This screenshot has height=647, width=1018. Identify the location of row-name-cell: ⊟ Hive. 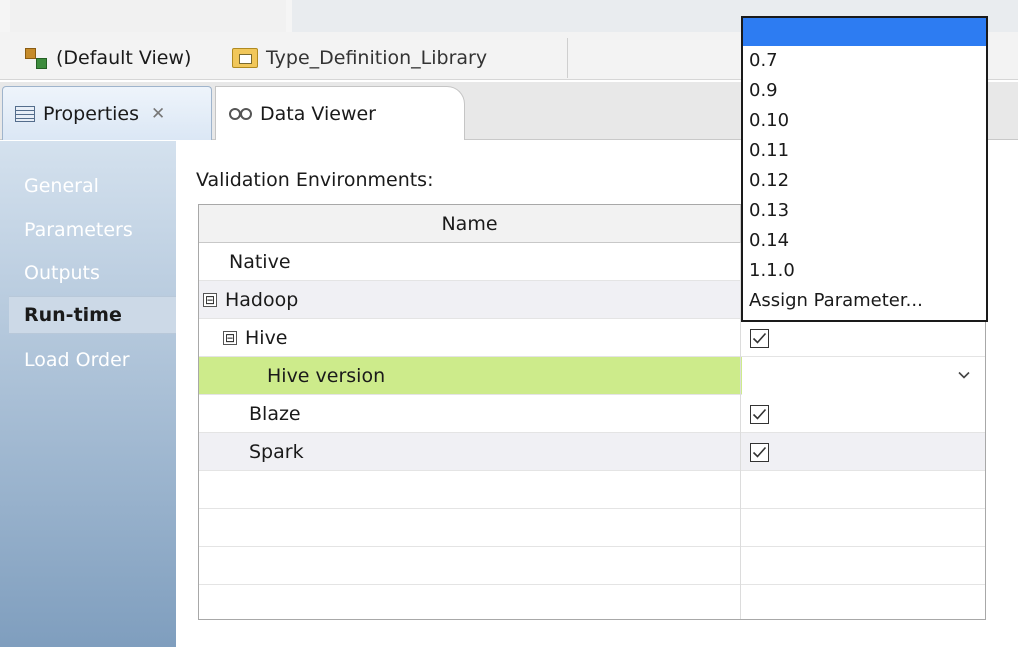
(470, 338).